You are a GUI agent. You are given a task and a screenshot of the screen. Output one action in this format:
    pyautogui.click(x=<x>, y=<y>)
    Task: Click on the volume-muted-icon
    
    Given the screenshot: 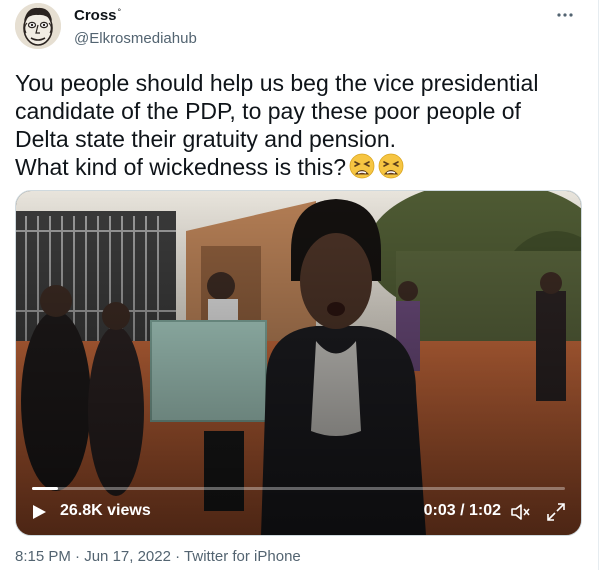 What is the action you would take?
    pyautogui.click(x=520, y=512)
    